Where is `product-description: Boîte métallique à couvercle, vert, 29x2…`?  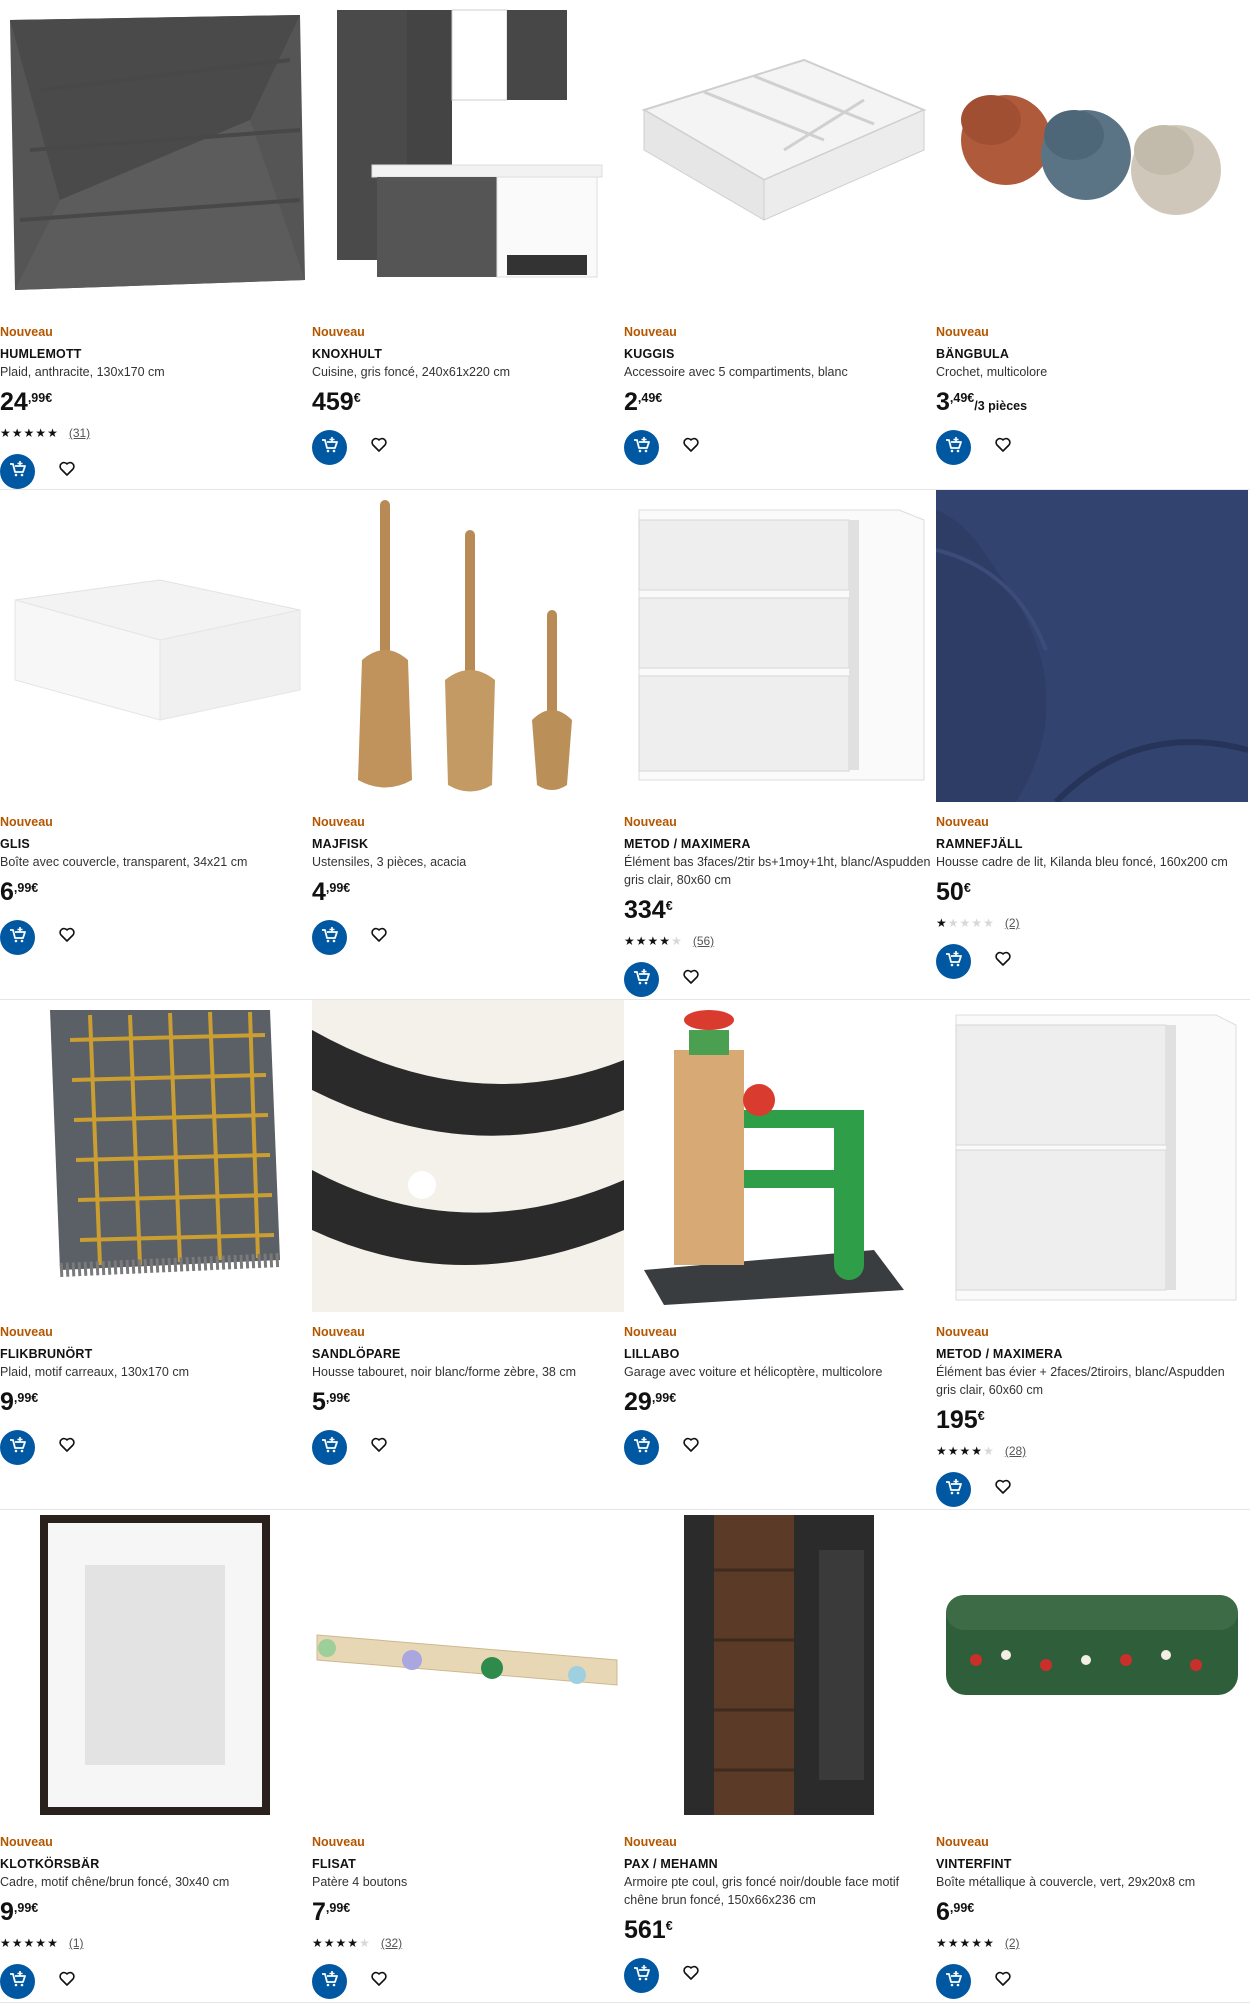 product-description: Boîte métallique à couvercle, vert, 29x2… is located at coordinates (1092, 1882).